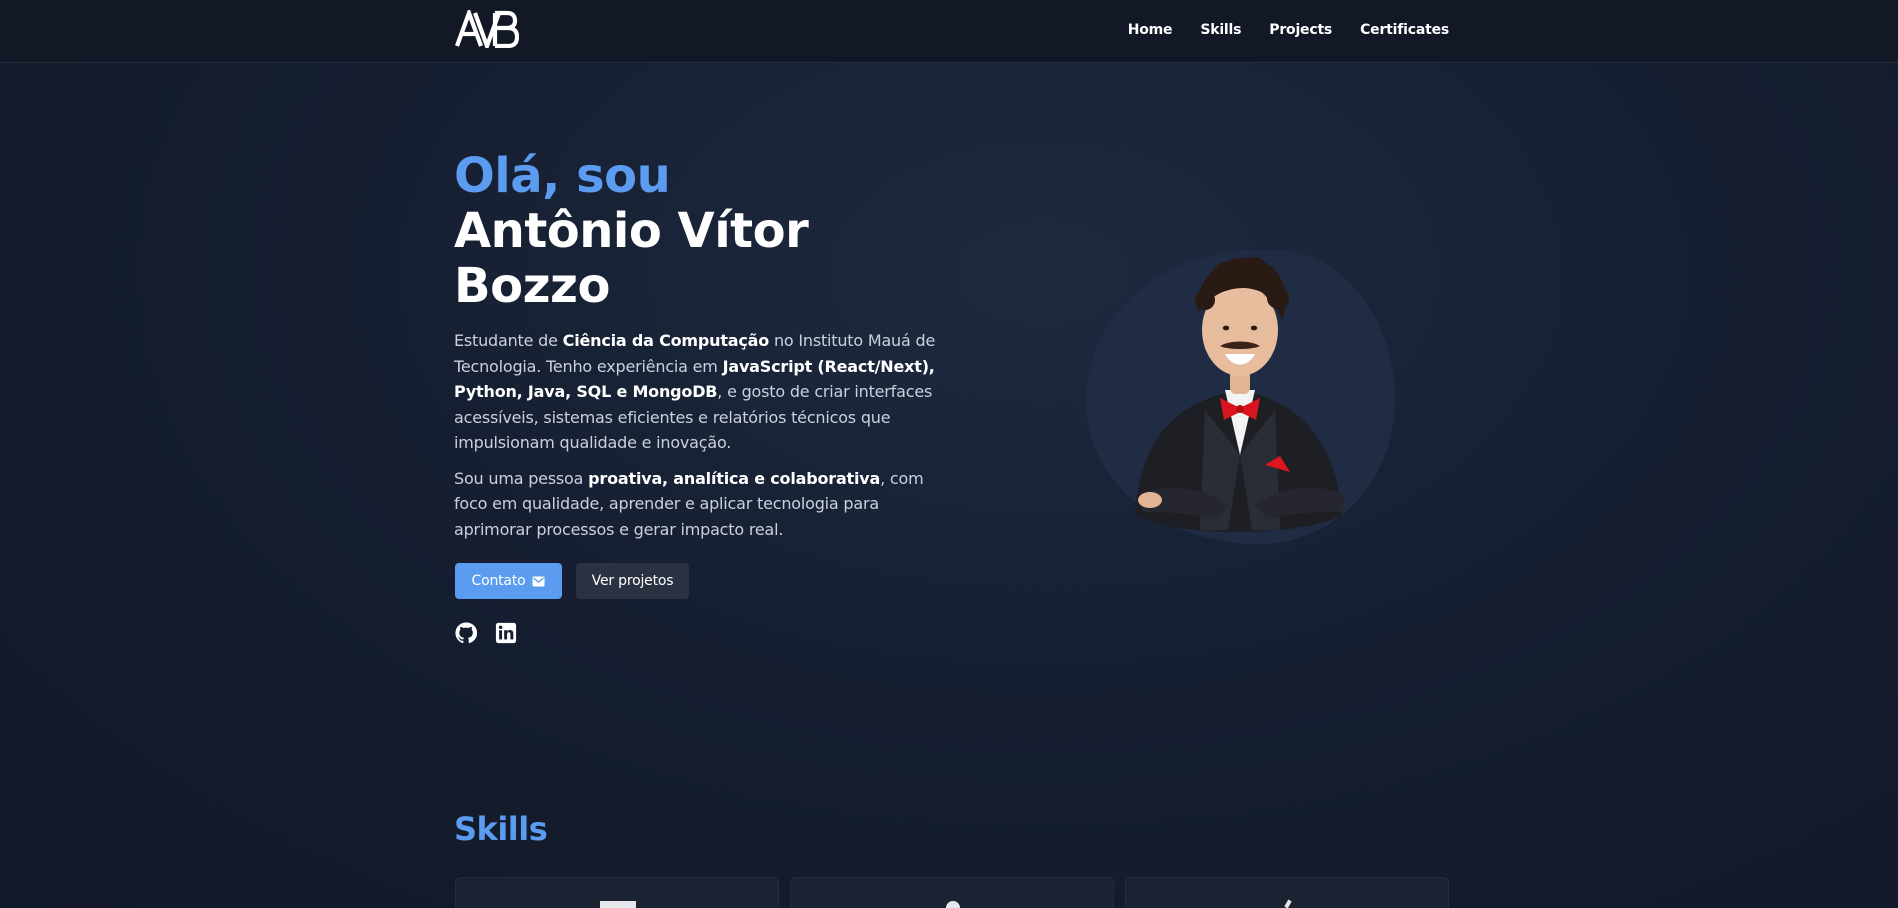 The image size is (1898, 908). I want to click on hero-buttons: Contato Ver projetos, so click(572, 581).